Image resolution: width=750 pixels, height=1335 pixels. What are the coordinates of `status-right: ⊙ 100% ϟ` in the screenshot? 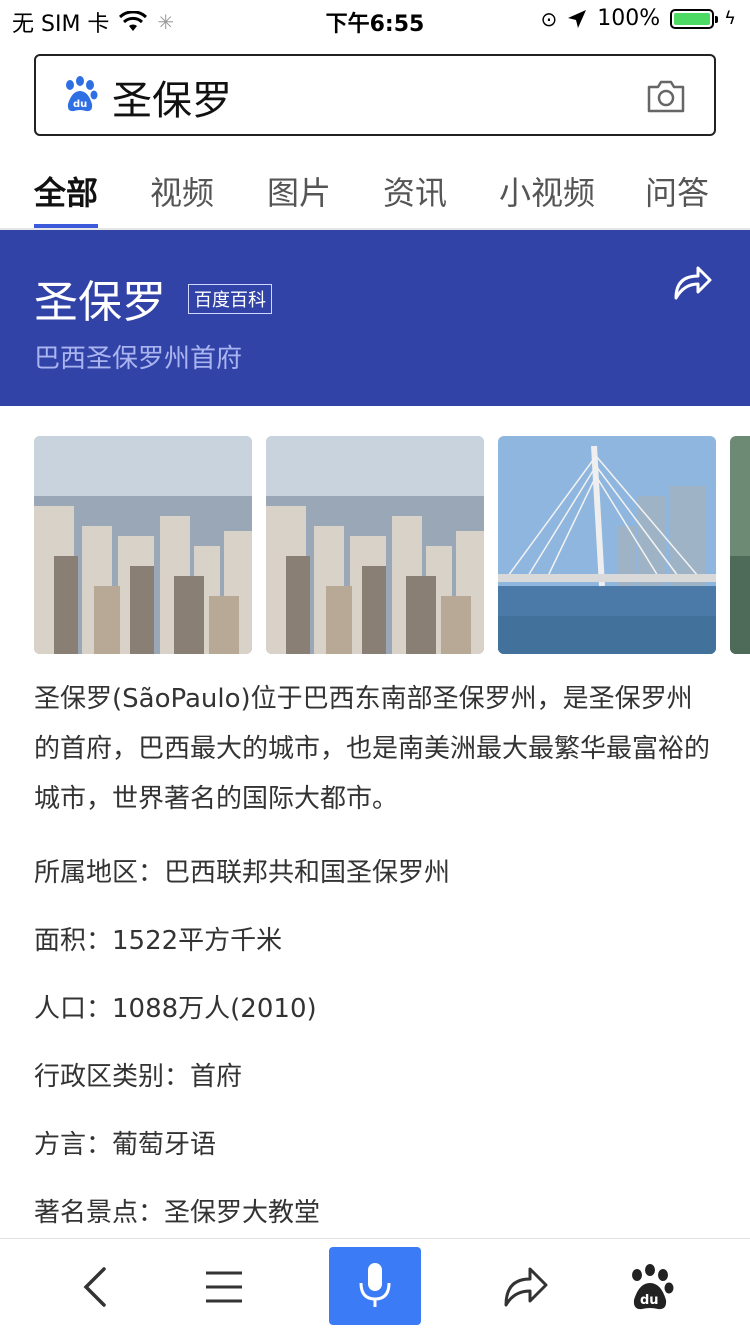 It's located at (638, 18).